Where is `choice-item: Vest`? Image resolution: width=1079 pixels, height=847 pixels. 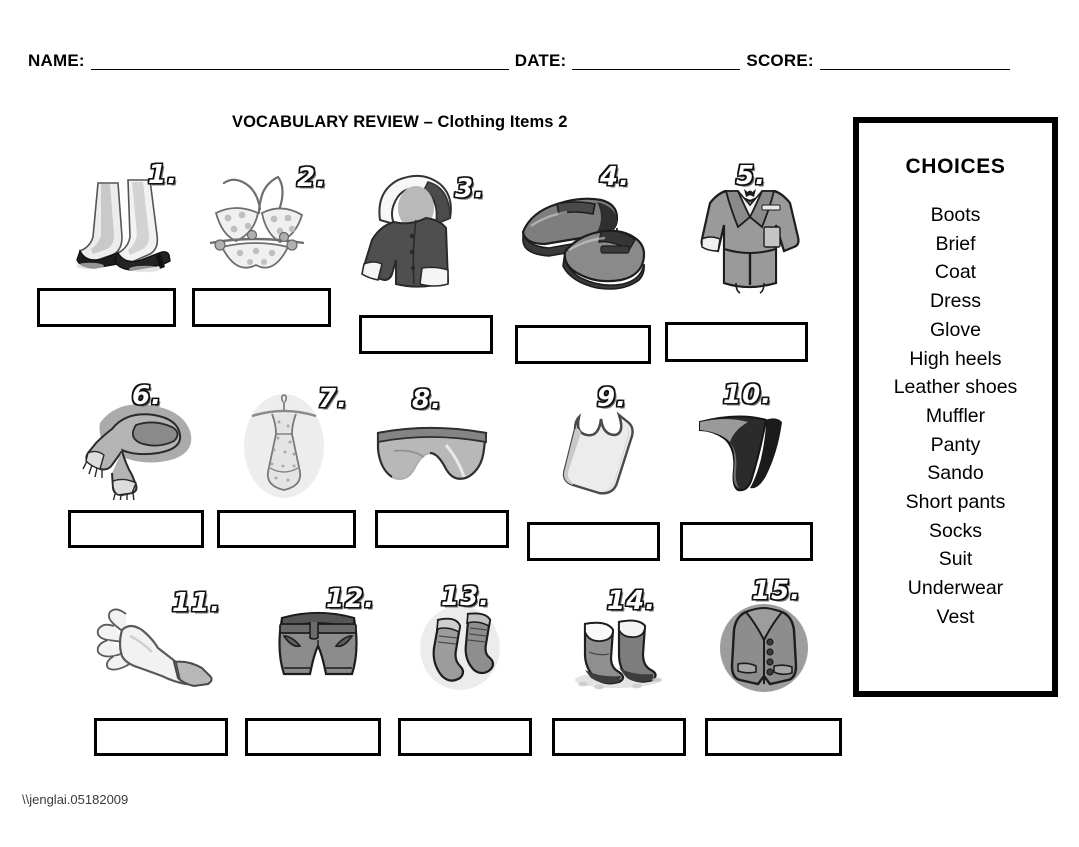 choice-item: Vest is located at coordinates (955, 617).